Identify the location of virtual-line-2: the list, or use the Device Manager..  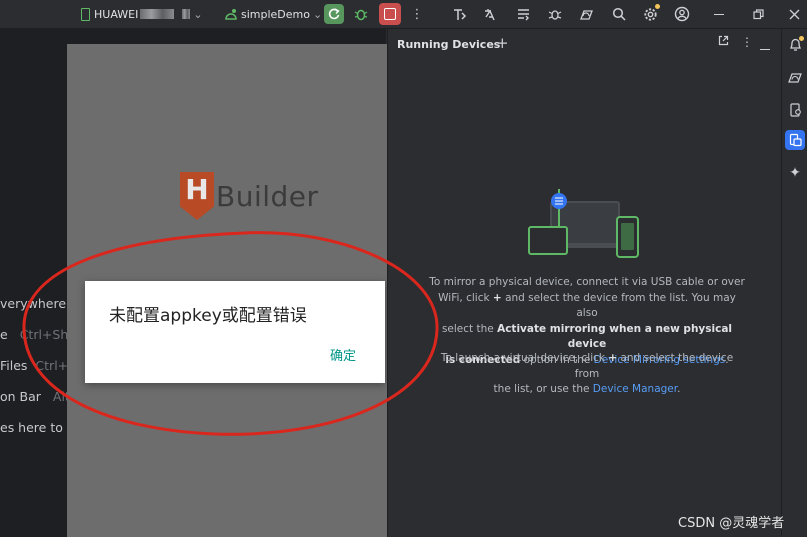
(587, 390).